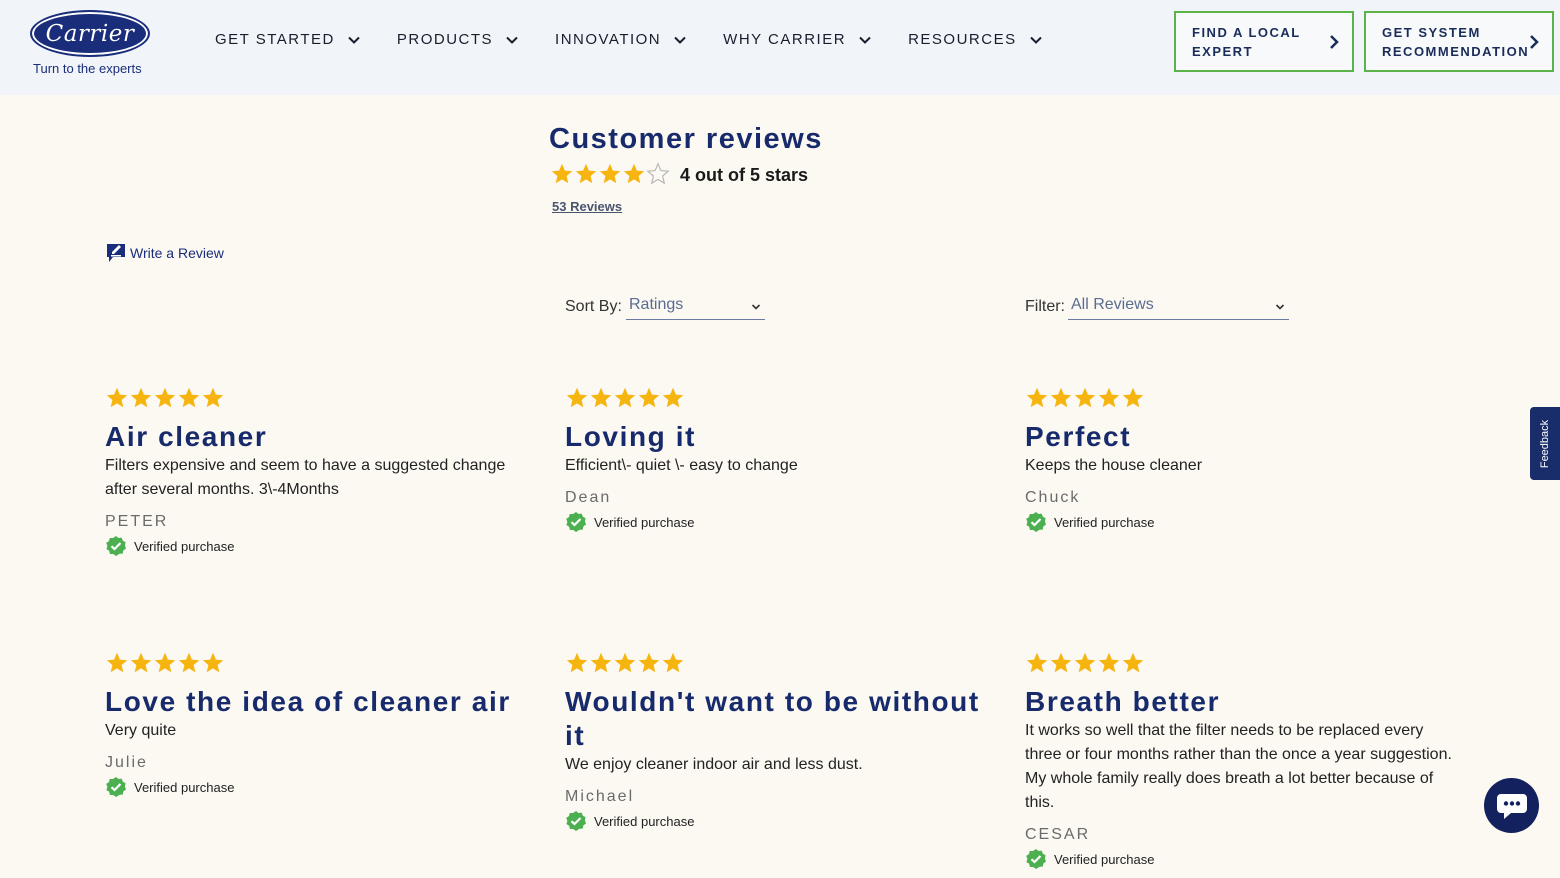 Image resolution: width=1560 pixels, height=878 pixels. What do you see at coordinates (141, 730) in the screenshot?
I see `review-body: Very quite` at bounding box center [141, 730].